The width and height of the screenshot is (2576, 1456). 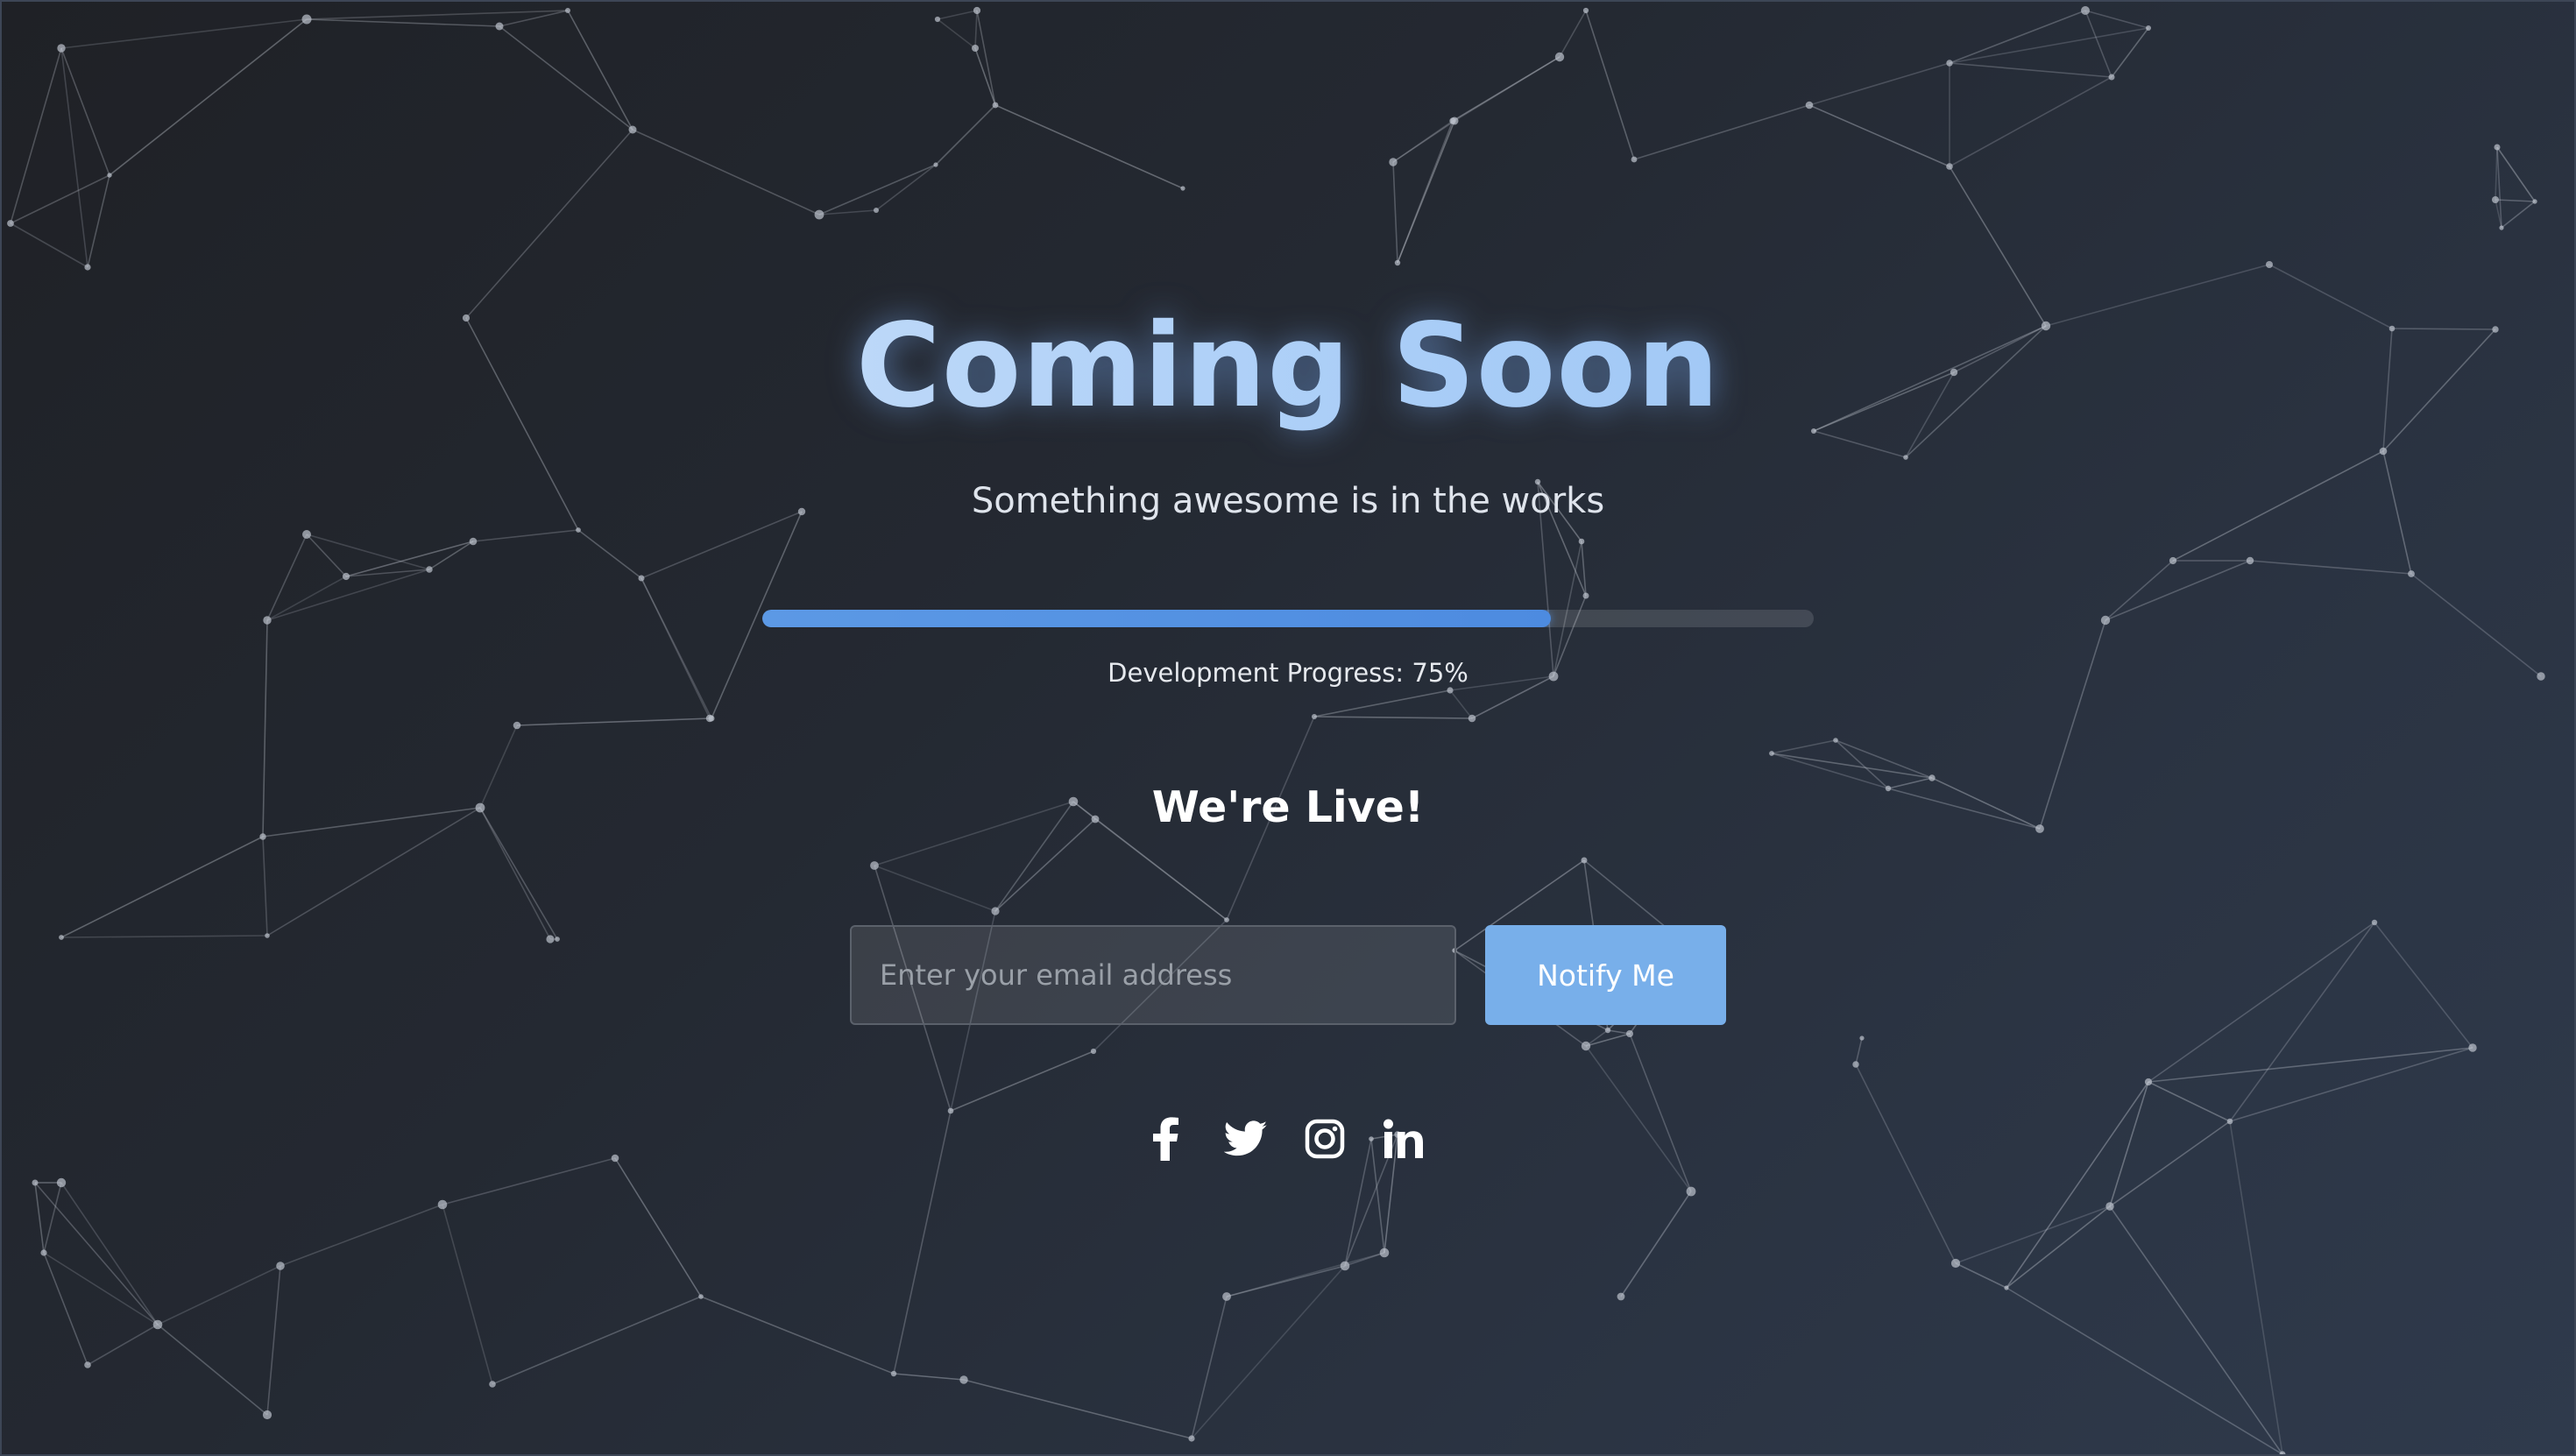 What do you see at coordinates (1246, 1139) in the screenshot?
I see `twitter-link` at bounding box center [1246, 1139].